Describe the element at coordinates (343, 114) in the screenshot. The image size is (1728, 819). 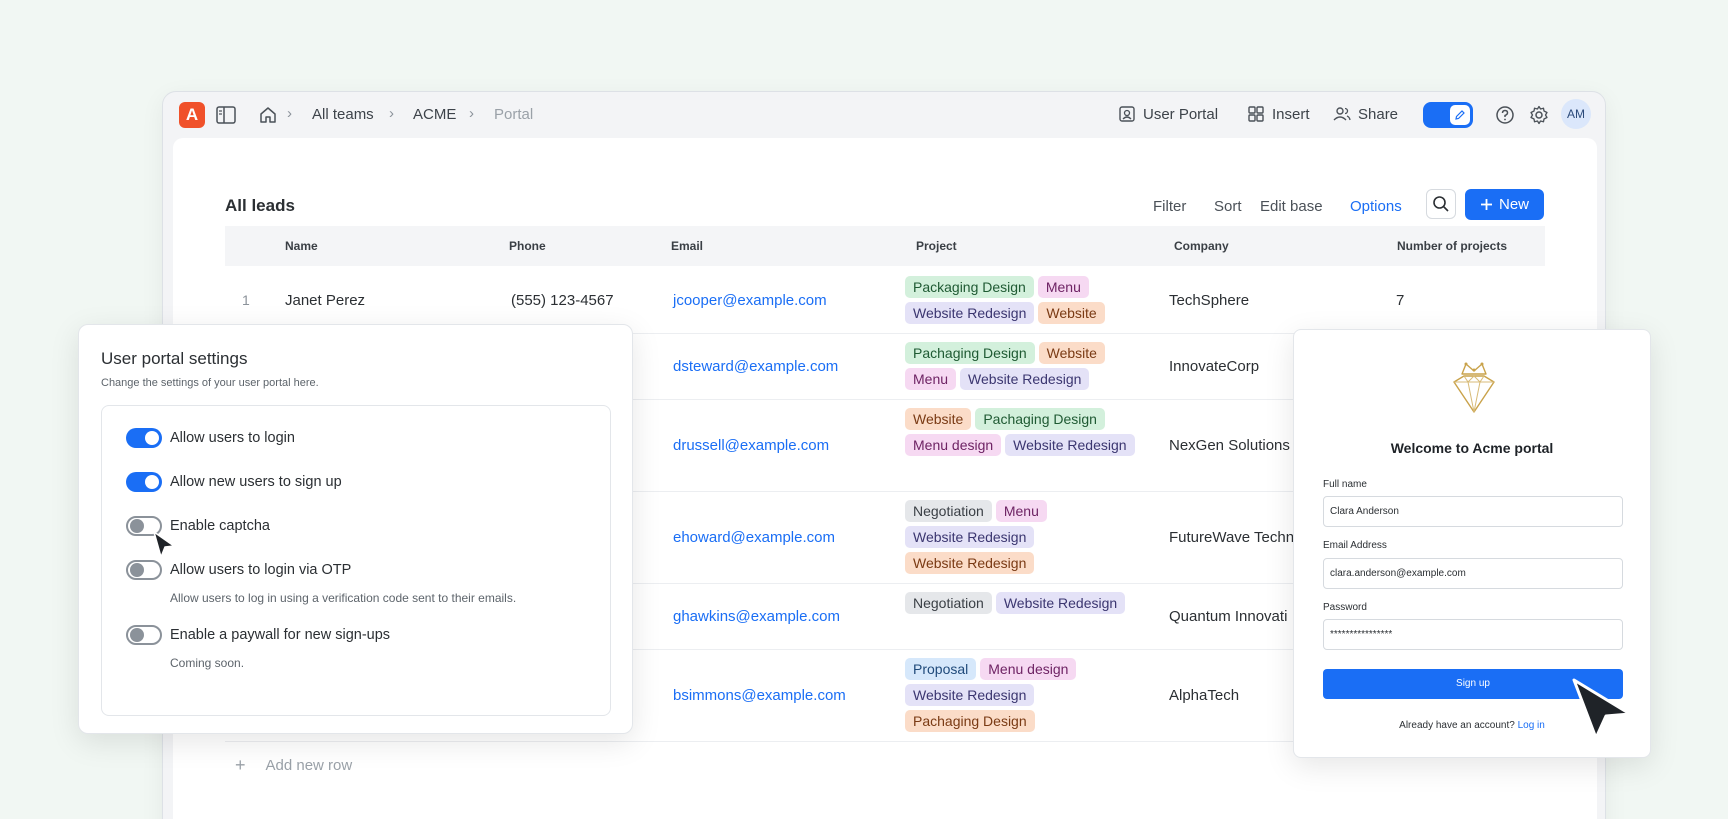
I see `breadcrumb-all-teams: All teams` at that location.